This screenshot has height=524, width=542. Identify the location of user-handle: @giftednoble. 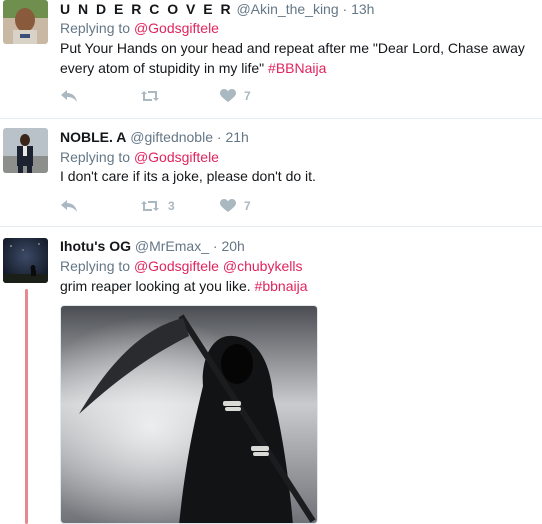
(171, 137).